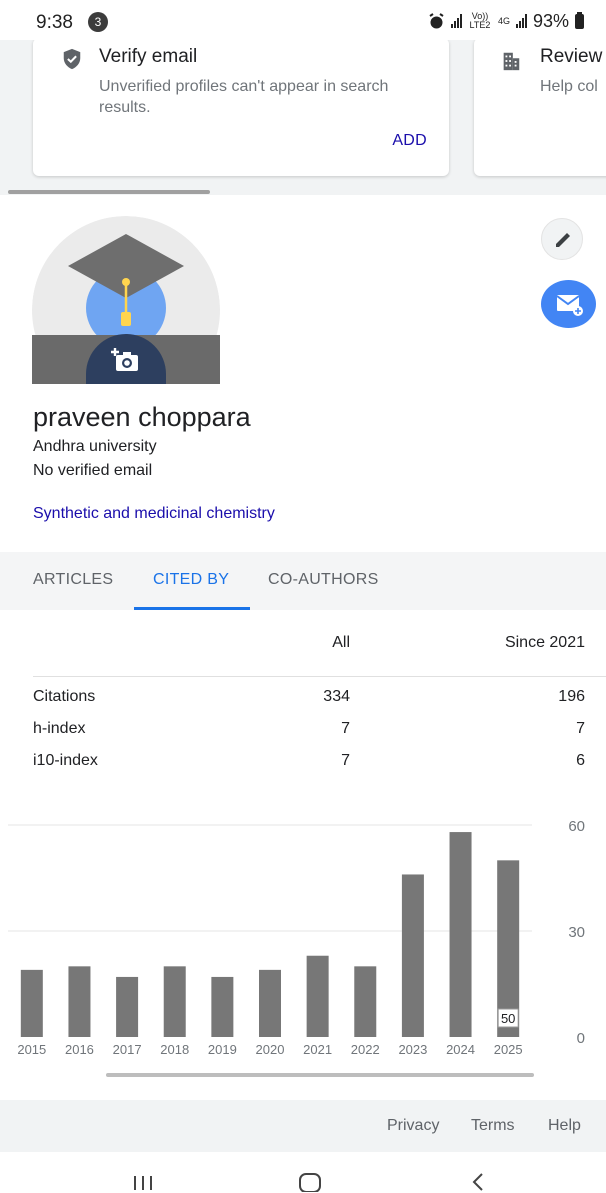 Image resolution: width=606 pixels, height=1193 pixels. I want to click on card-title: Review, so click(571, 56).